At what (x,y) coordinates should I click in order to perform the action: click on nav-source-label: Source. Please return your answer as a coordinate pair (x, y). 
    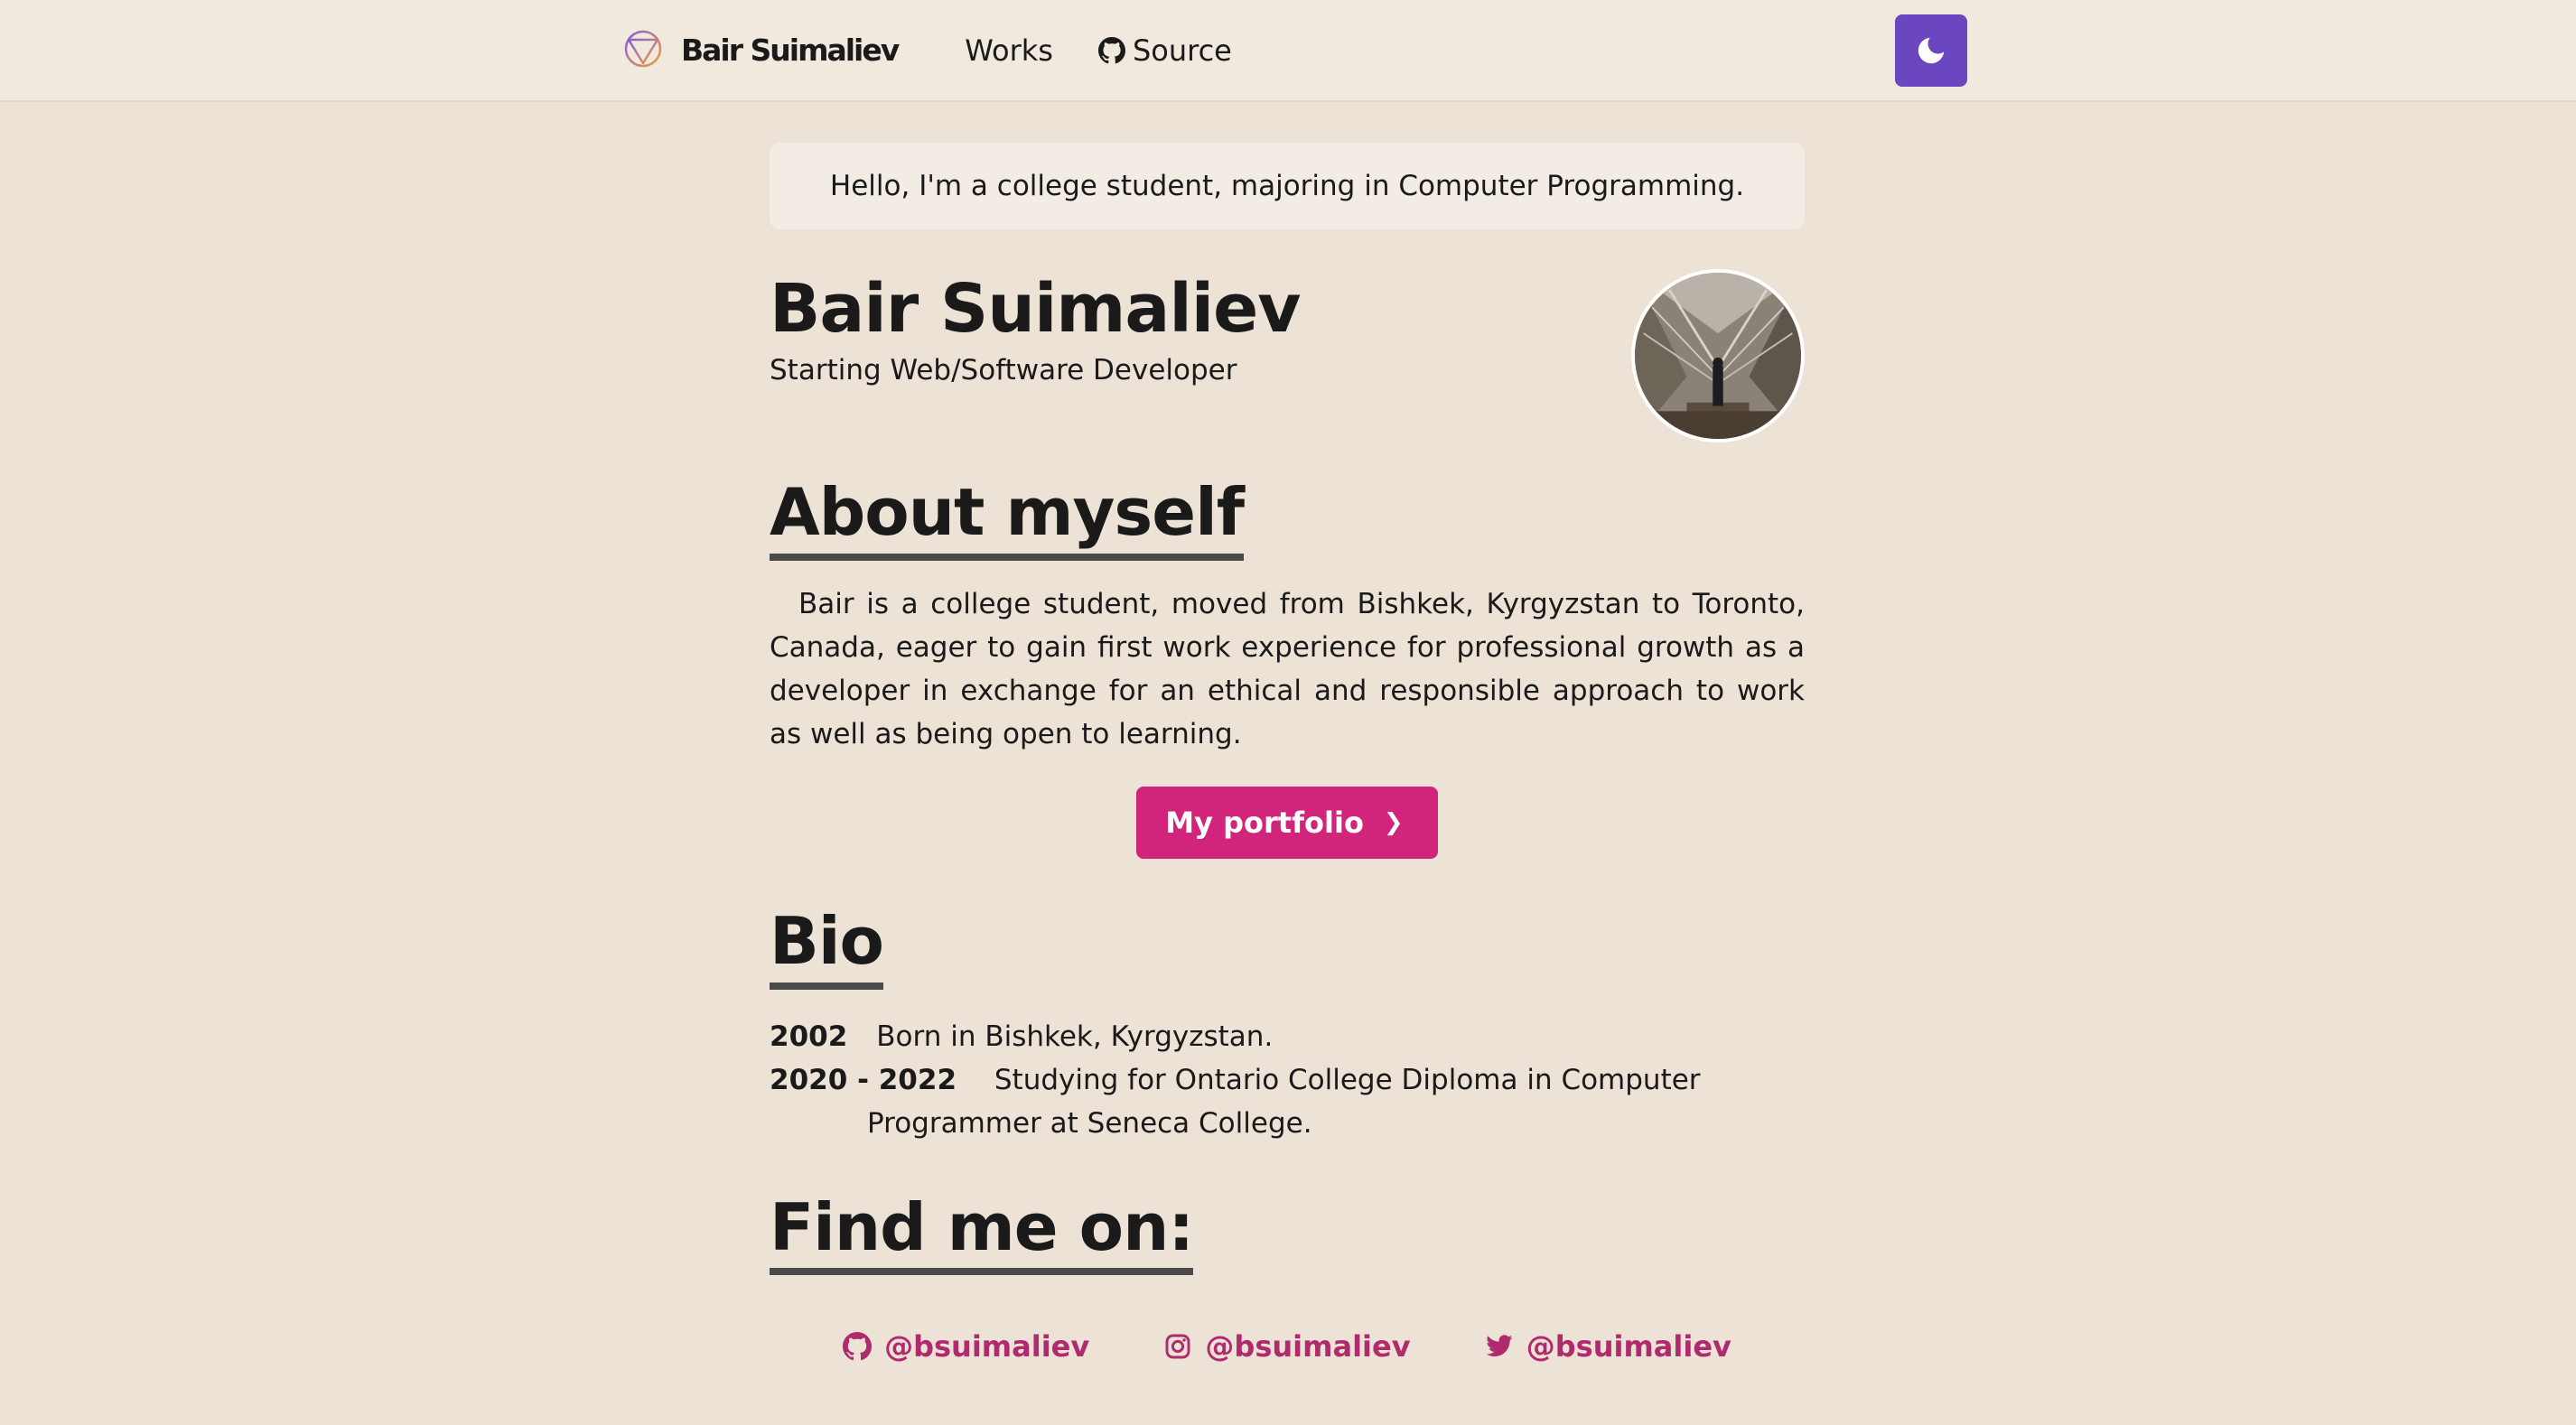
    Looking at the image, I should click on (1182, 50).